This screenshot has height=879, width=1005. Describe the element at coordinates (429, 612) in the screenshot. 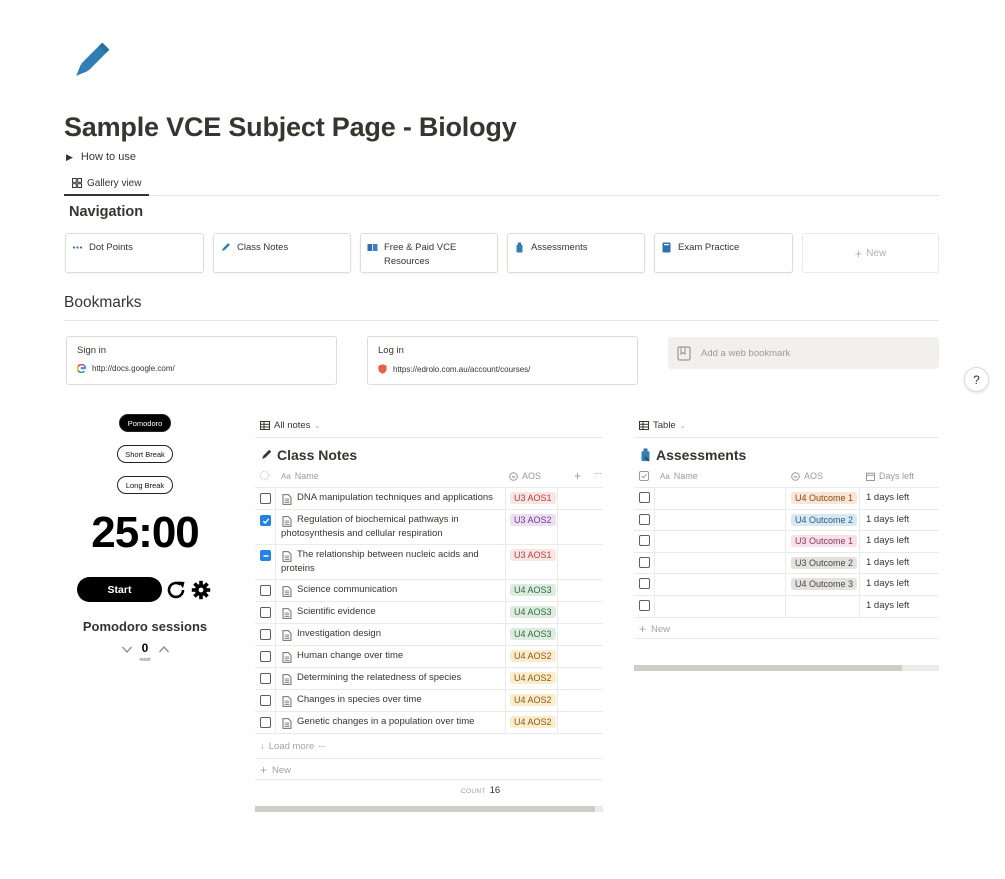

I see `table-row: Scientific evidence U4 AOS3` at that location.